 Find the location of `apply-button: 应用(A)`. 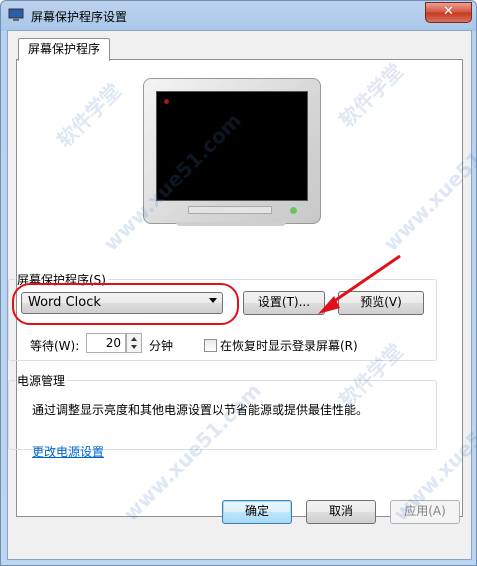

apply-button: 应用(A) is located at coordinates (425, 512).